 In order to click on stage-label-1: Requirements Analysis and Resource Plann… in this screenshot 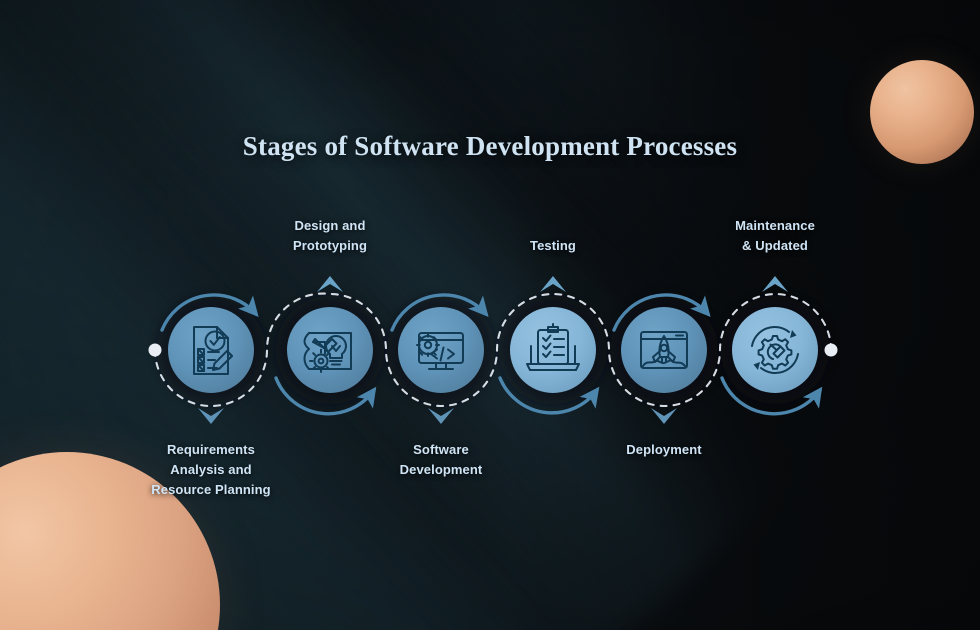, I will do `click(211, 469)`.